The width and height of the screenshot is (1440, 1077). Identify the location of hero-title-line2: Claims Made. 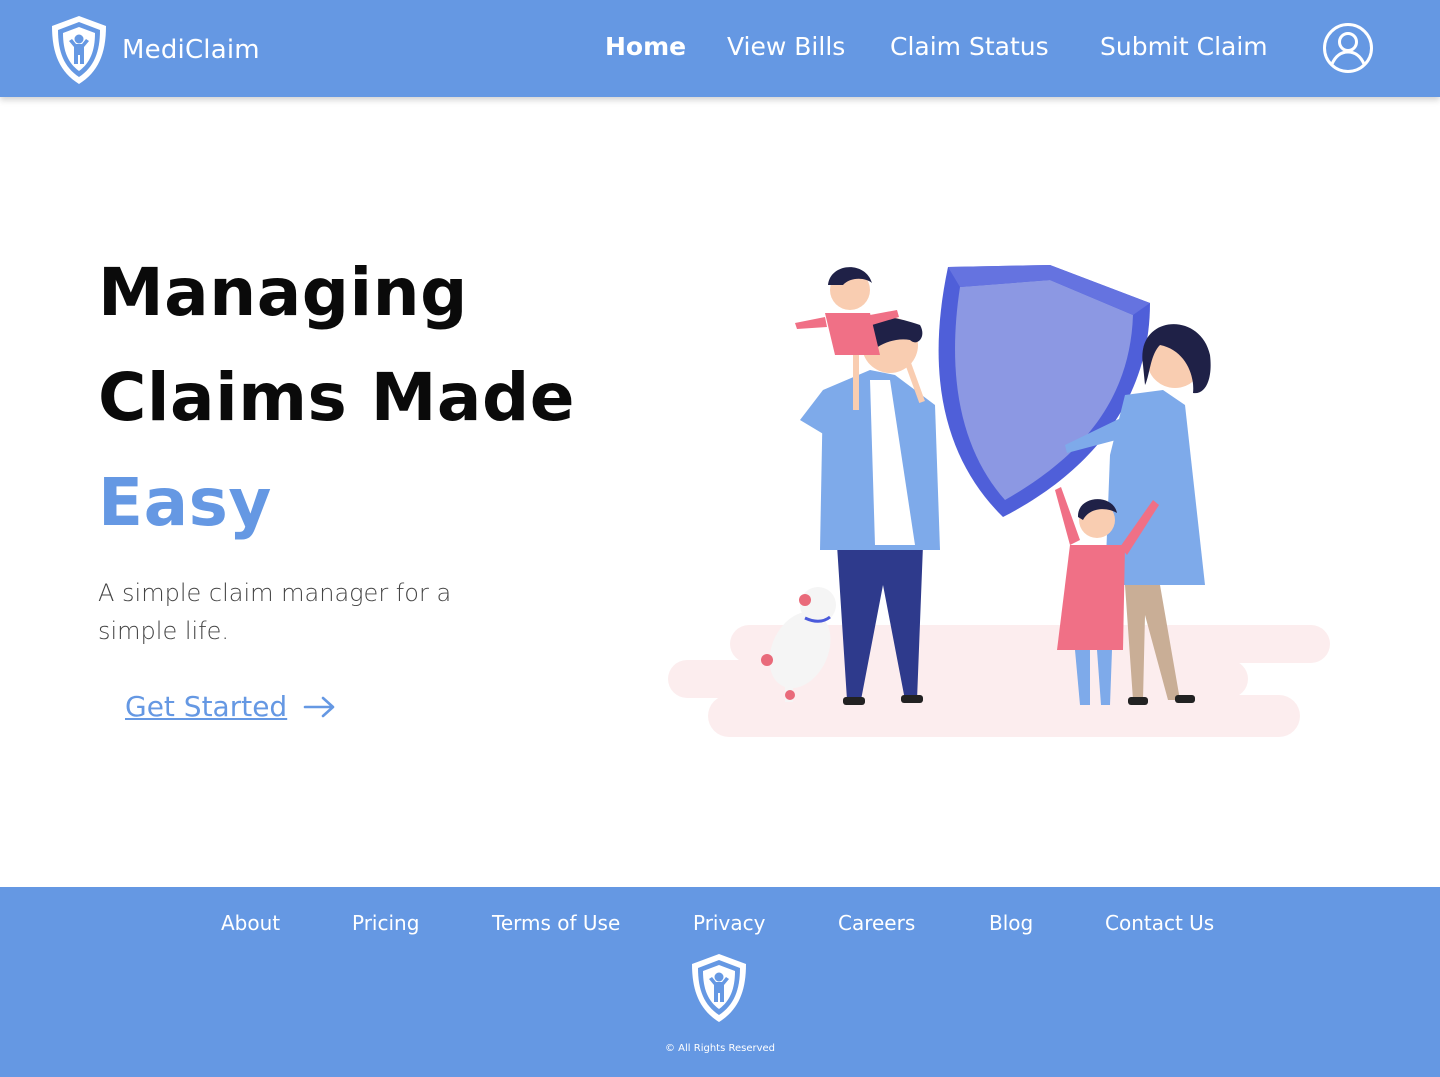
(336, 397).